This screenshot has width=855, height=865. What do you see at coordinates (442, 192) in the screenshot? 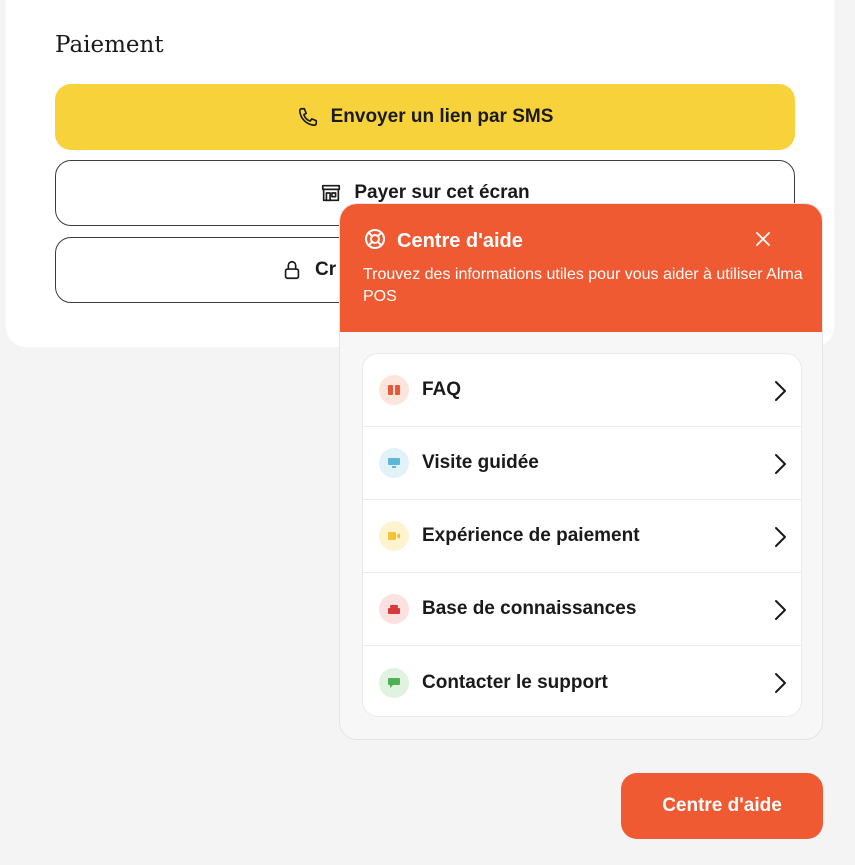
I see `pay-on-screen-label: Payer sur cet écran` at bounding box center [442, 192].